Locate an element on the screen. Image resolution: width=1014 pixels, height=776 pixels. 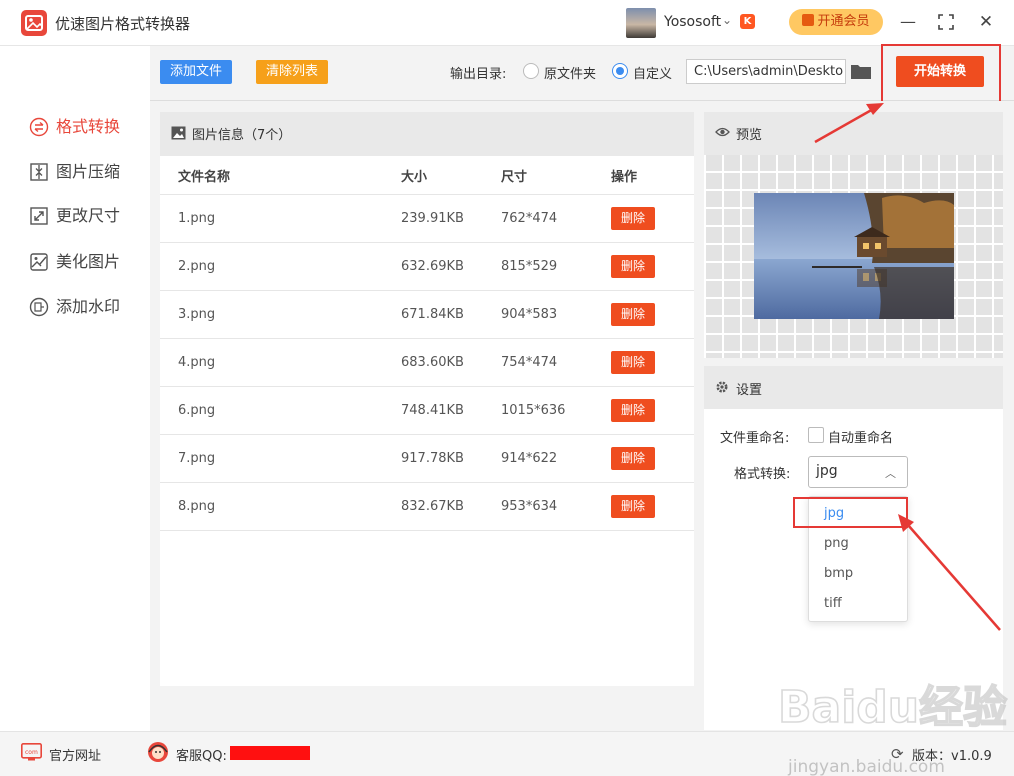
vip-crown-icon is located at coordinates (808, 20).